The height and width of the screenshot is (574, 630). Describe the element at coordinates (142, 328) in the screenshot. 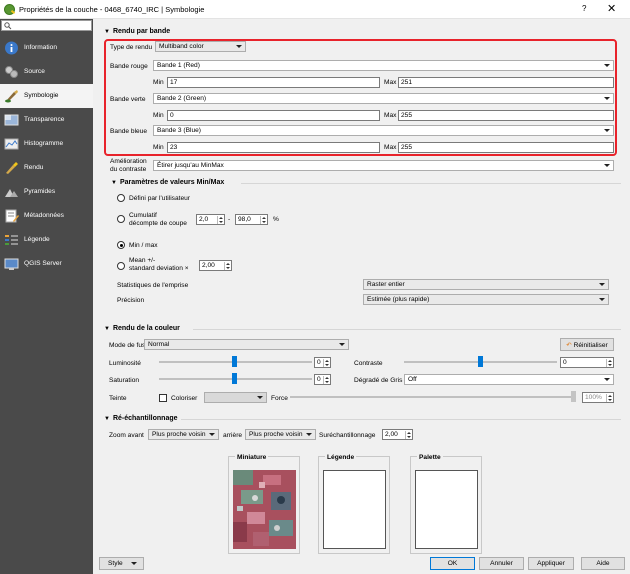

I see `section-color-rendering: ▼ Rendu de la couleur` at that location.